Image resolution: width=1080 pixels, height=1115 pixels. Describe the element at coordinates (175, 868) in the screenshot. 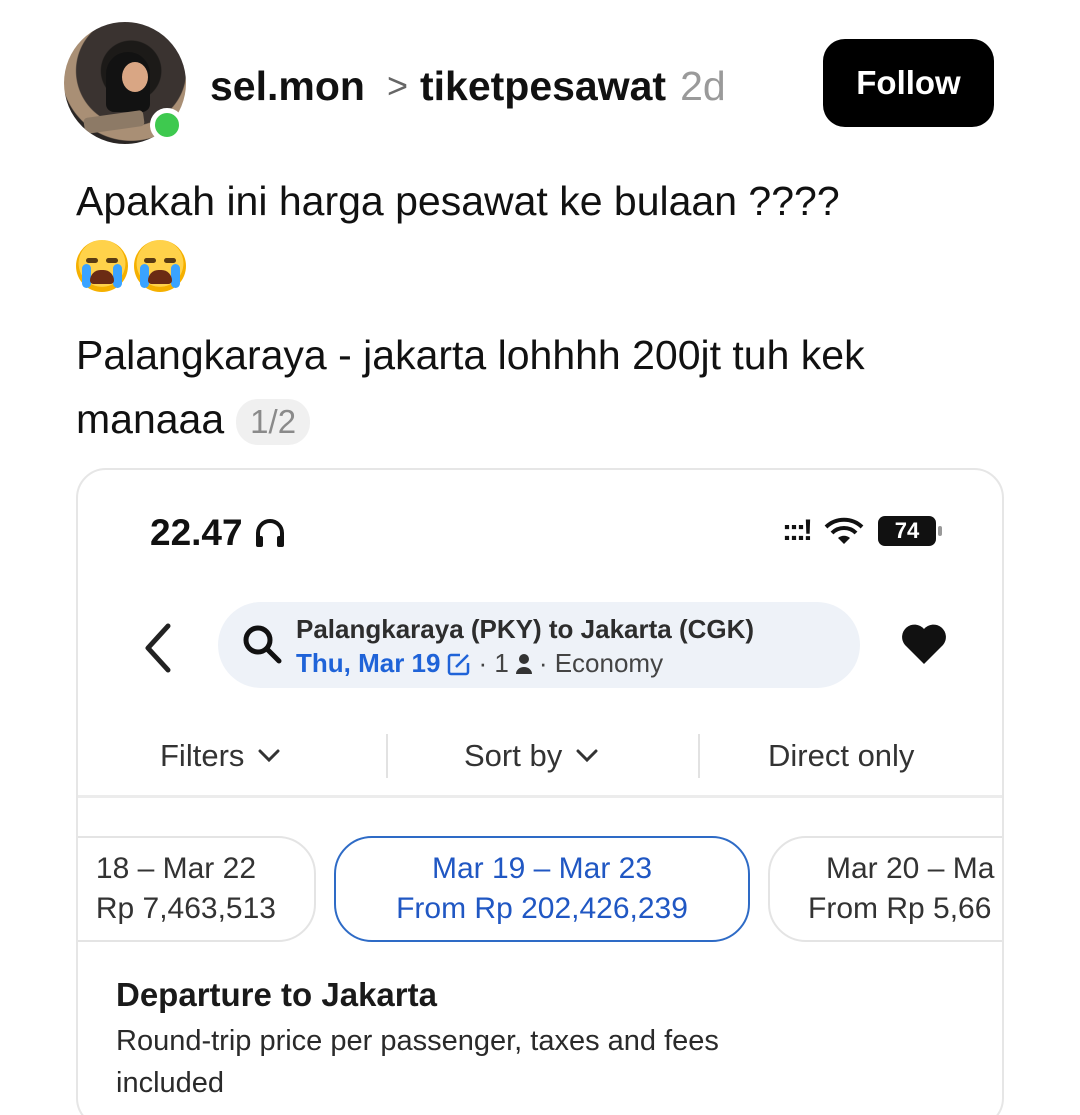

I see `date-option-range: 18 – Mar 22` at that location.